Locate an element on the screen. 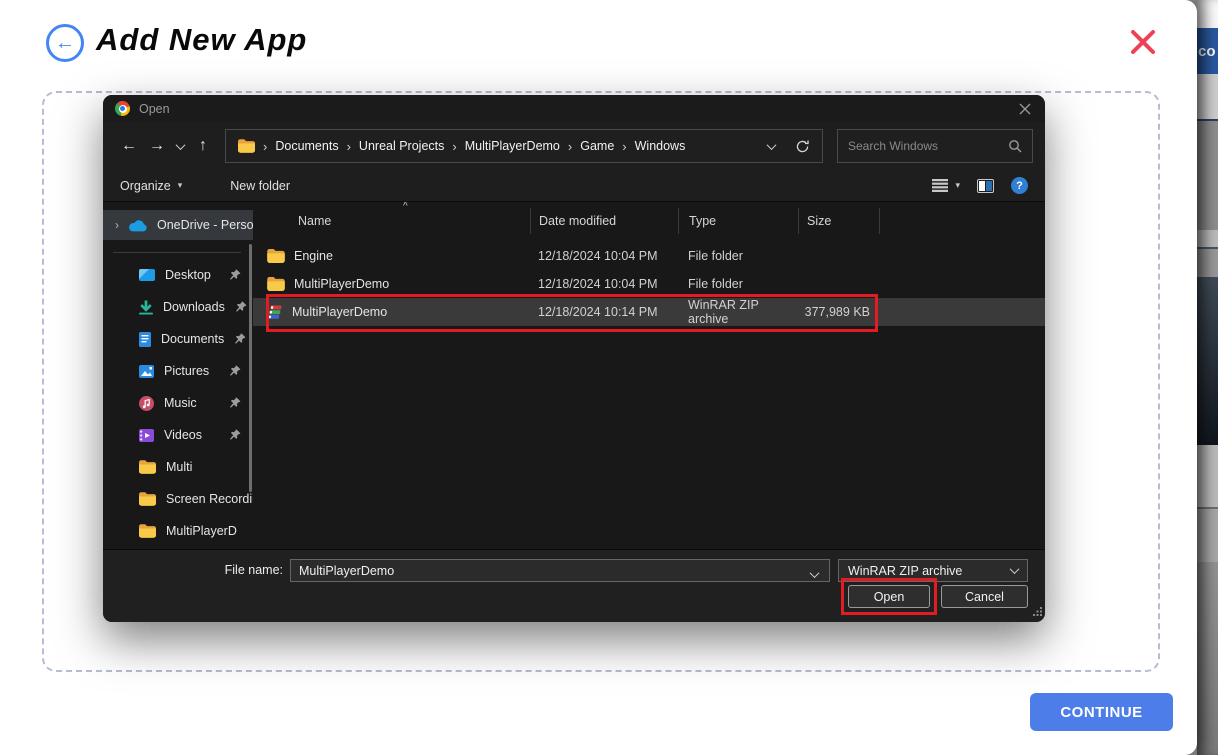 The image size is (1218, 755). column-headers: ^ Name Date modified Type Size is located at coordinates (649, 218).